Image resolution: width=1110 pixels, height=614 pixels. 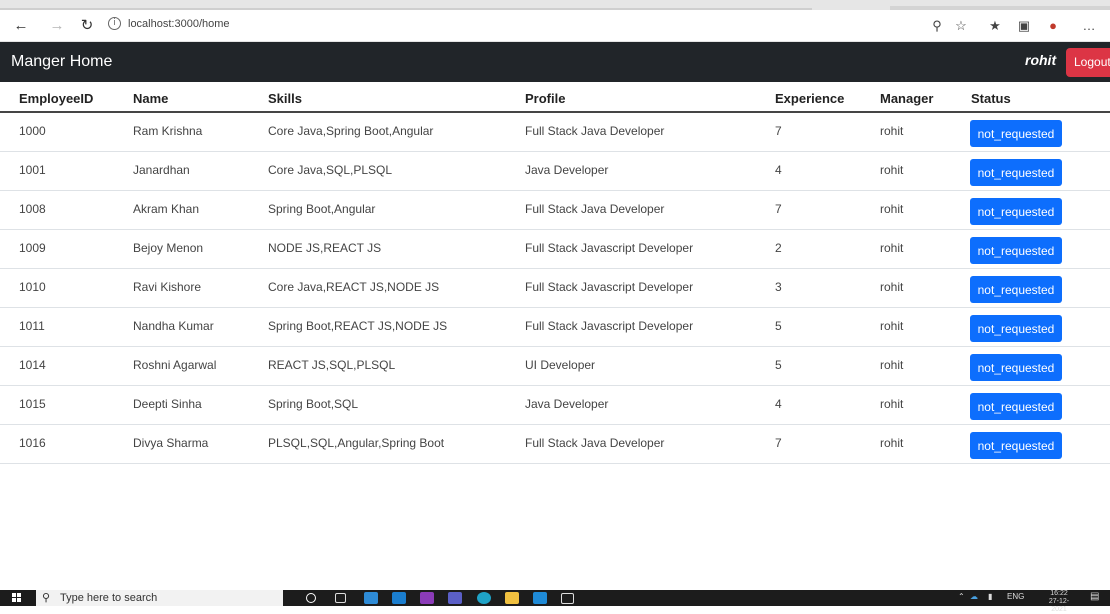 What do you see at coordinates (778, 248) in the screenshot?
I see `experience-cell: 2` at bounding box center [778, 248].